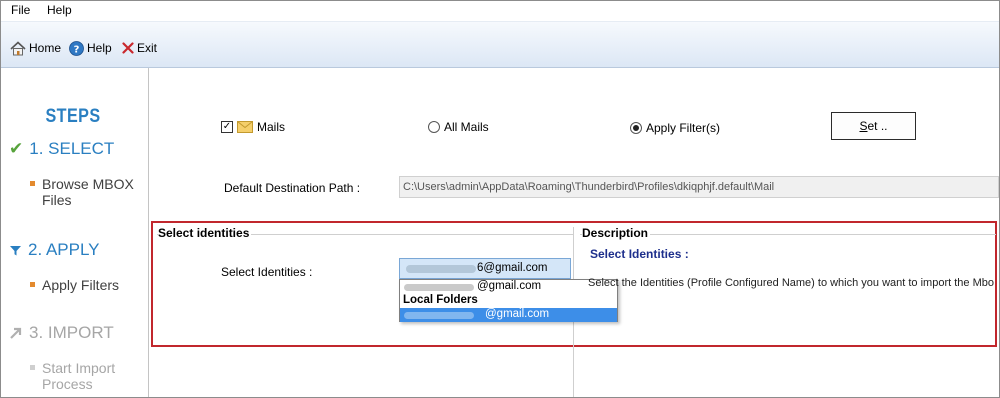  What do you see at coordinates (73, 116) in the screenshot?
I see `steps-title: STEPS` at bounding box center [73, 116].